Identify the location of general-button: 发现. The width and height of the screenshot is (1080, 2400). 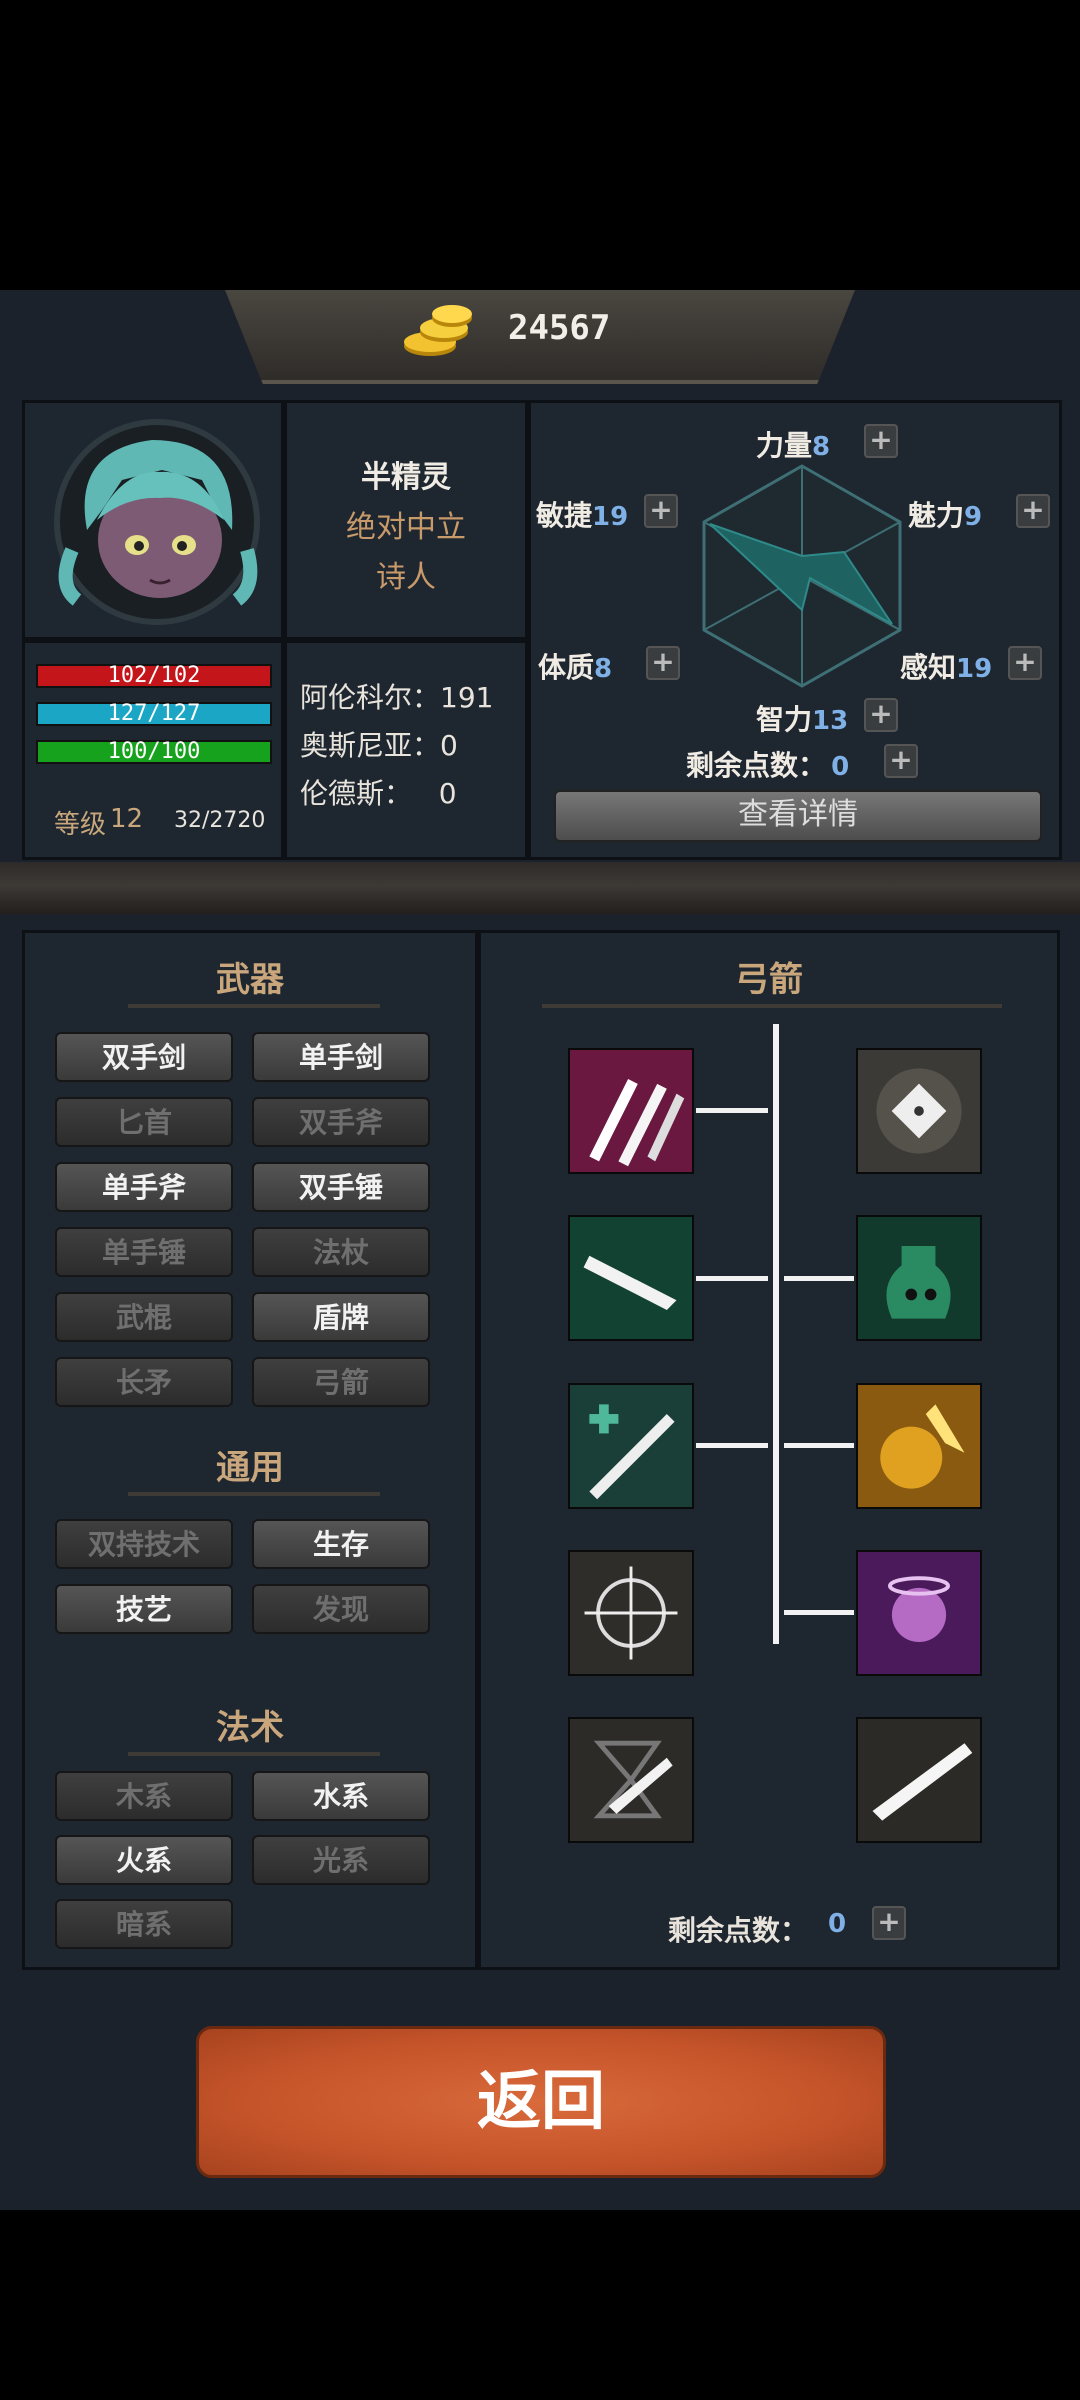
(341, 1609).